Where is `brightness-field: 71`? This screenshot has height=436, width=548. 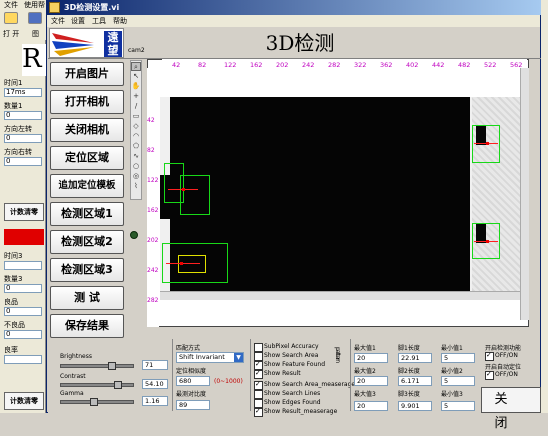
brightness-field: 71 is located at coordinates (155, 365).